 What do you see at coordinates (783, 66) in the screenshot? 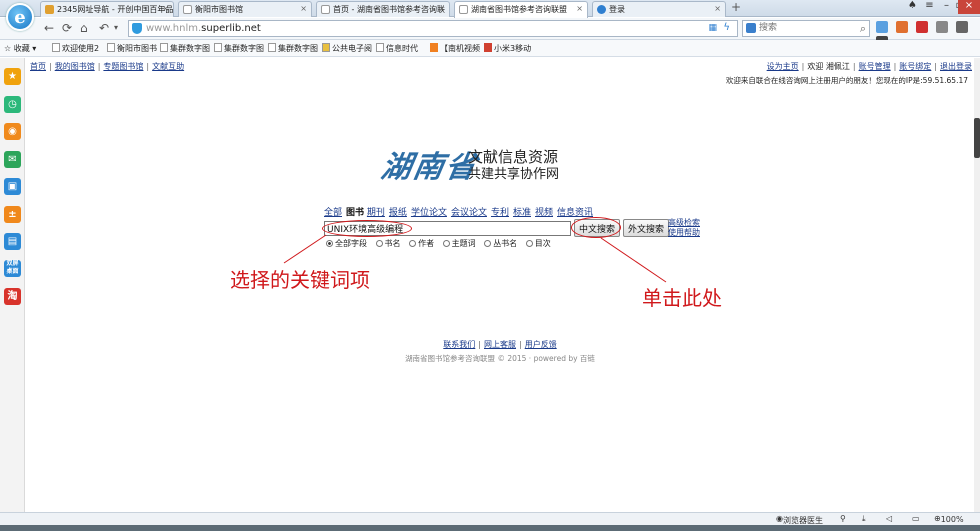
I see `set-home-link: 设为主页` at bounding box center [783, 66].